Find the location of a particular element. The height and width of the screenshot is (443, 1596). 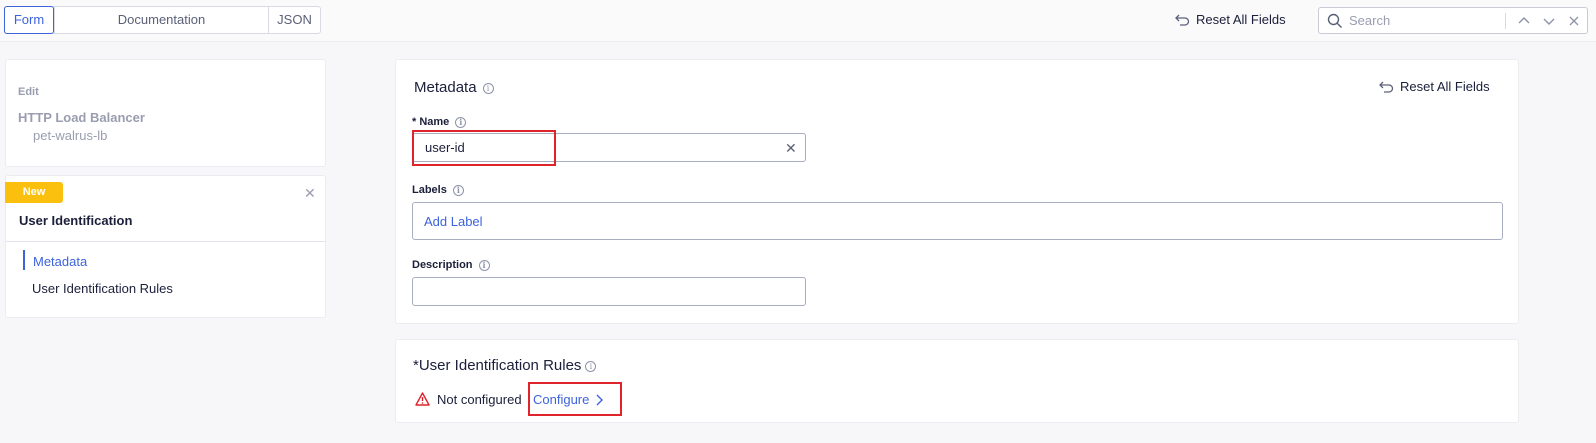

metadata-title-text: Metadata is located at coordinates (445, 87).